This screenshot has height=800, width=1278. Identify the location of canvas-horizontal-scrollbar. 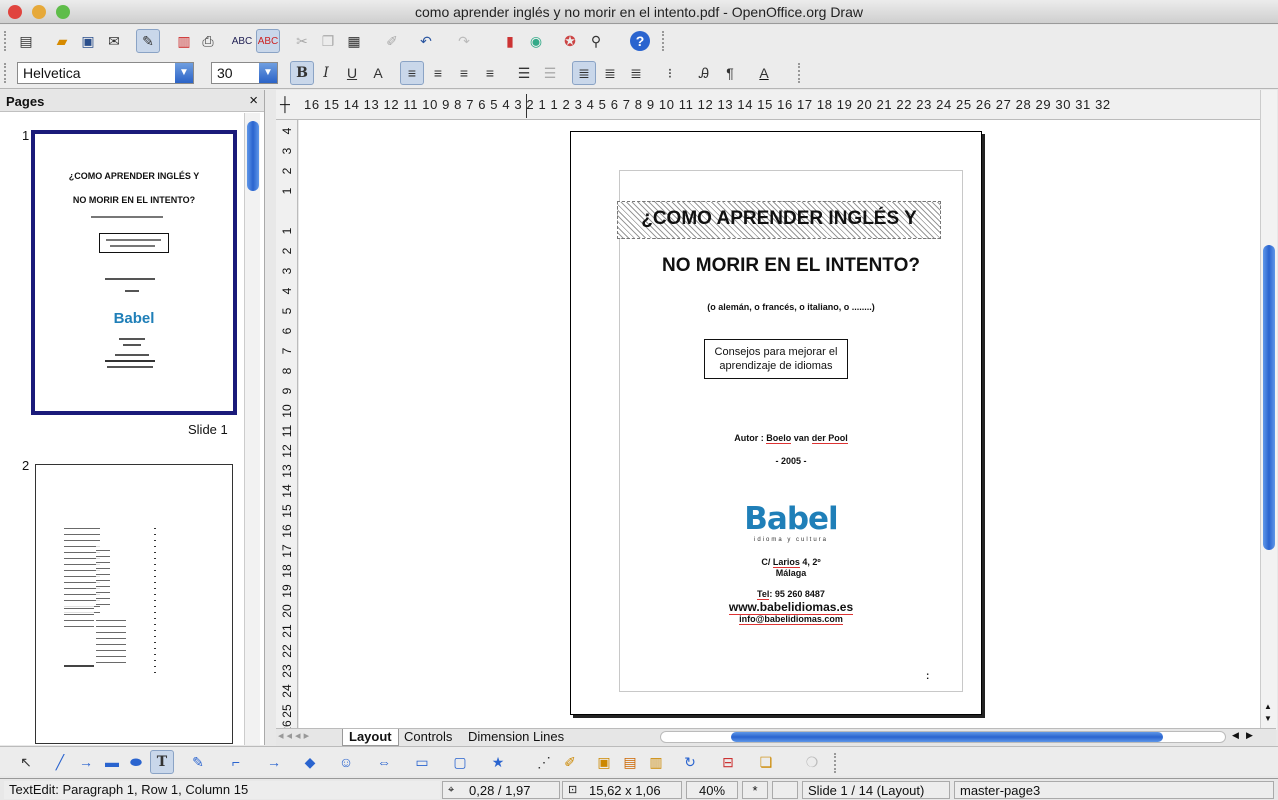
(943, 737).